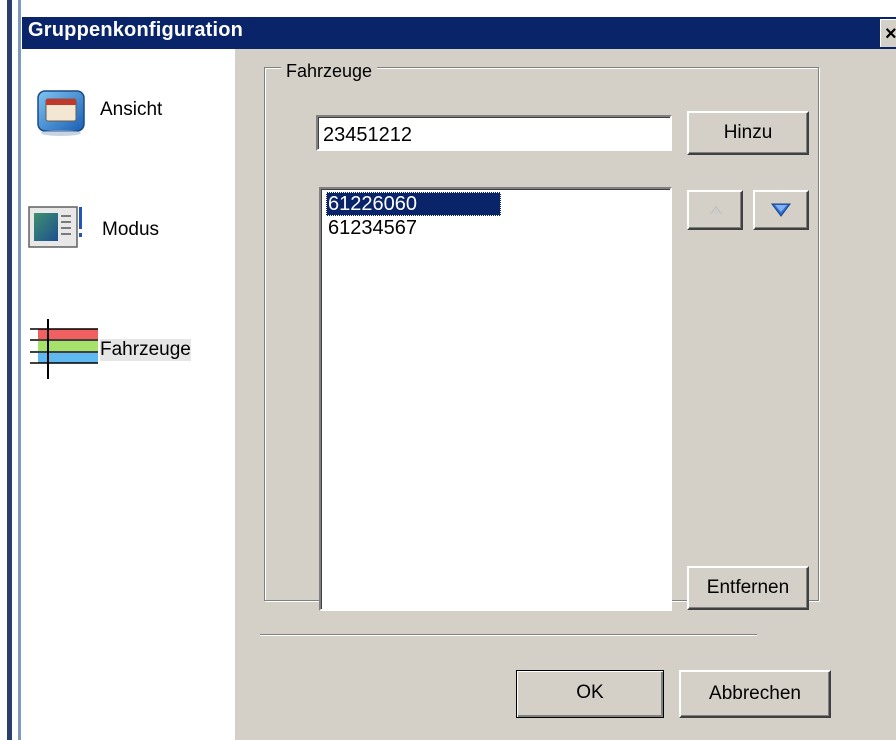 The image size is (896, 740). I want to click on vehicle-number-input, so click(494, 133).